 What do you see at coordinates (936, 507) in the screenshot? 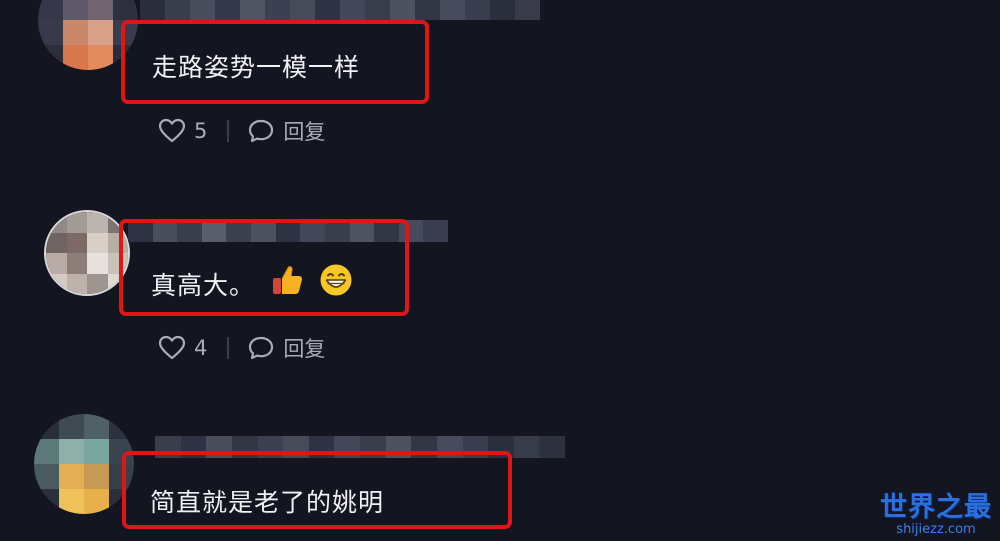
I see `watermark-title: 世界之最` at bounding box center [936, 507].